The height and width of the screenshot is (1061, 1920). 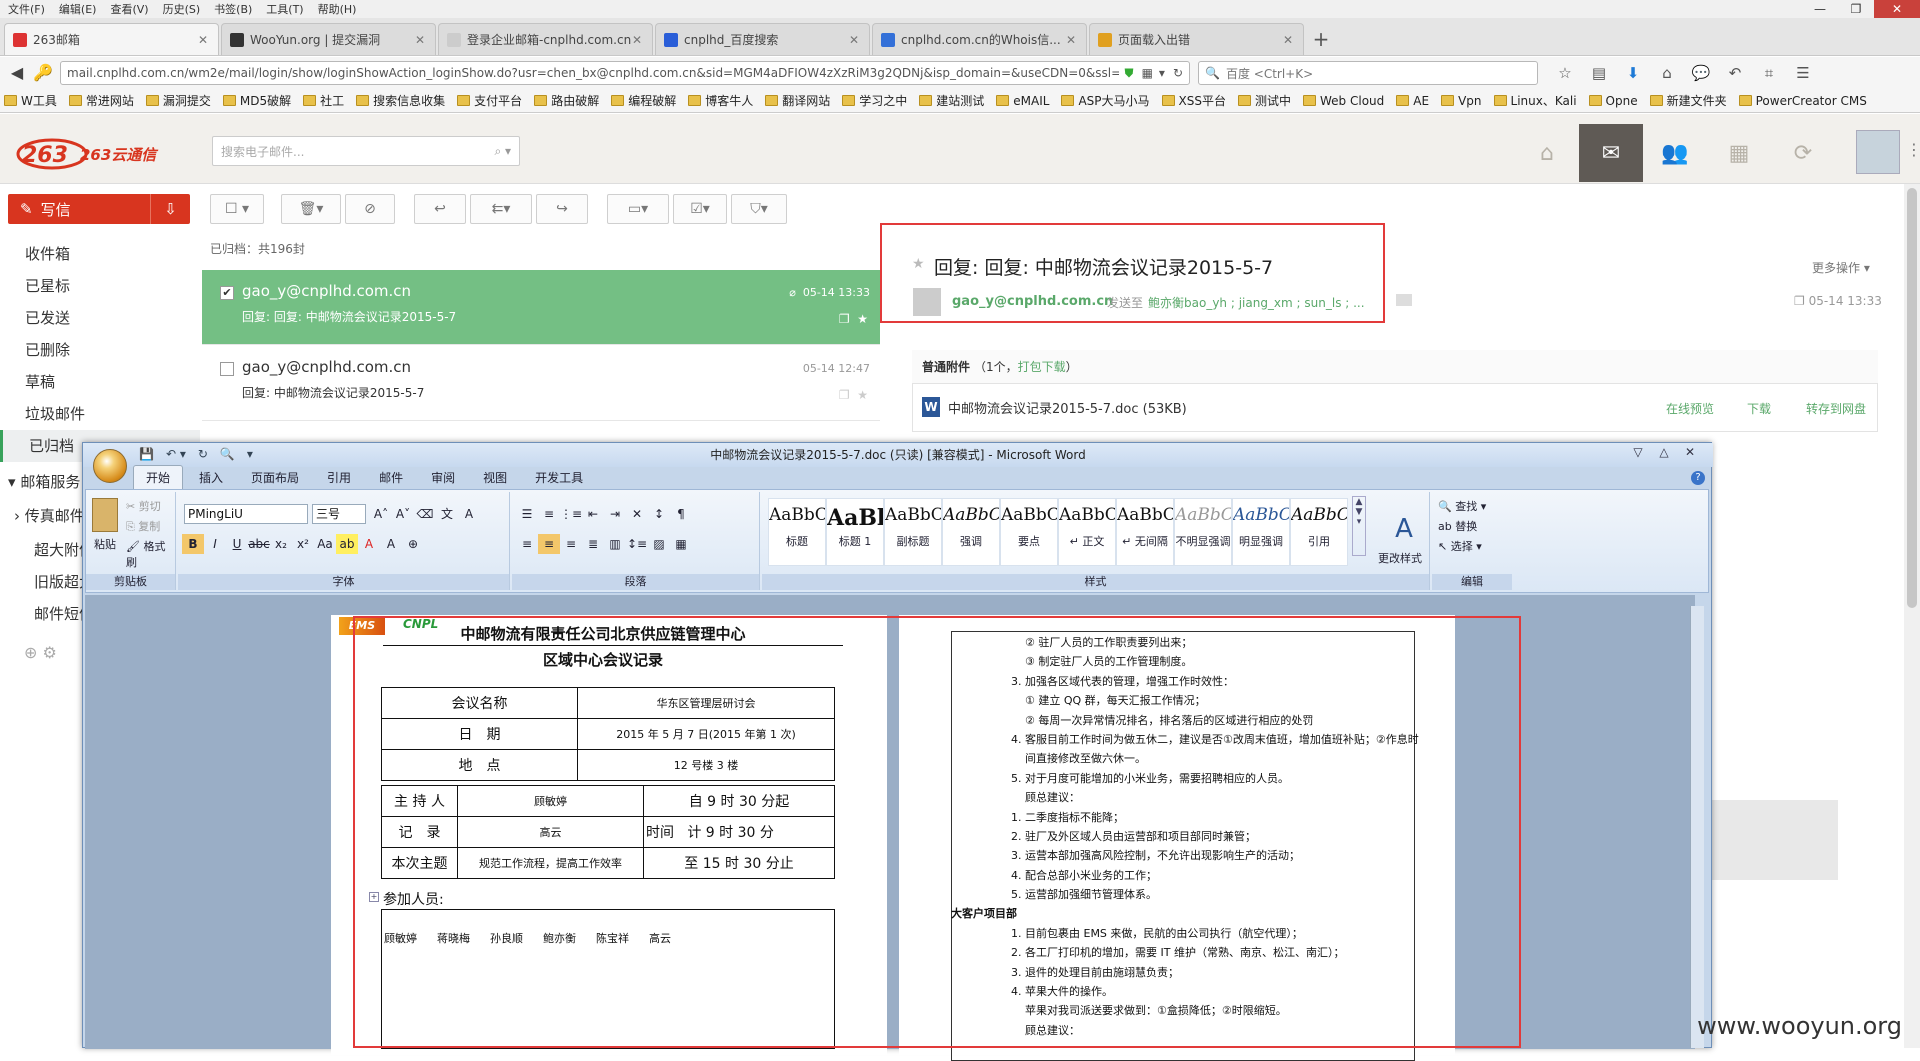 I want to click on bookmark-item: 建站测试, so click(x=951, y=100).